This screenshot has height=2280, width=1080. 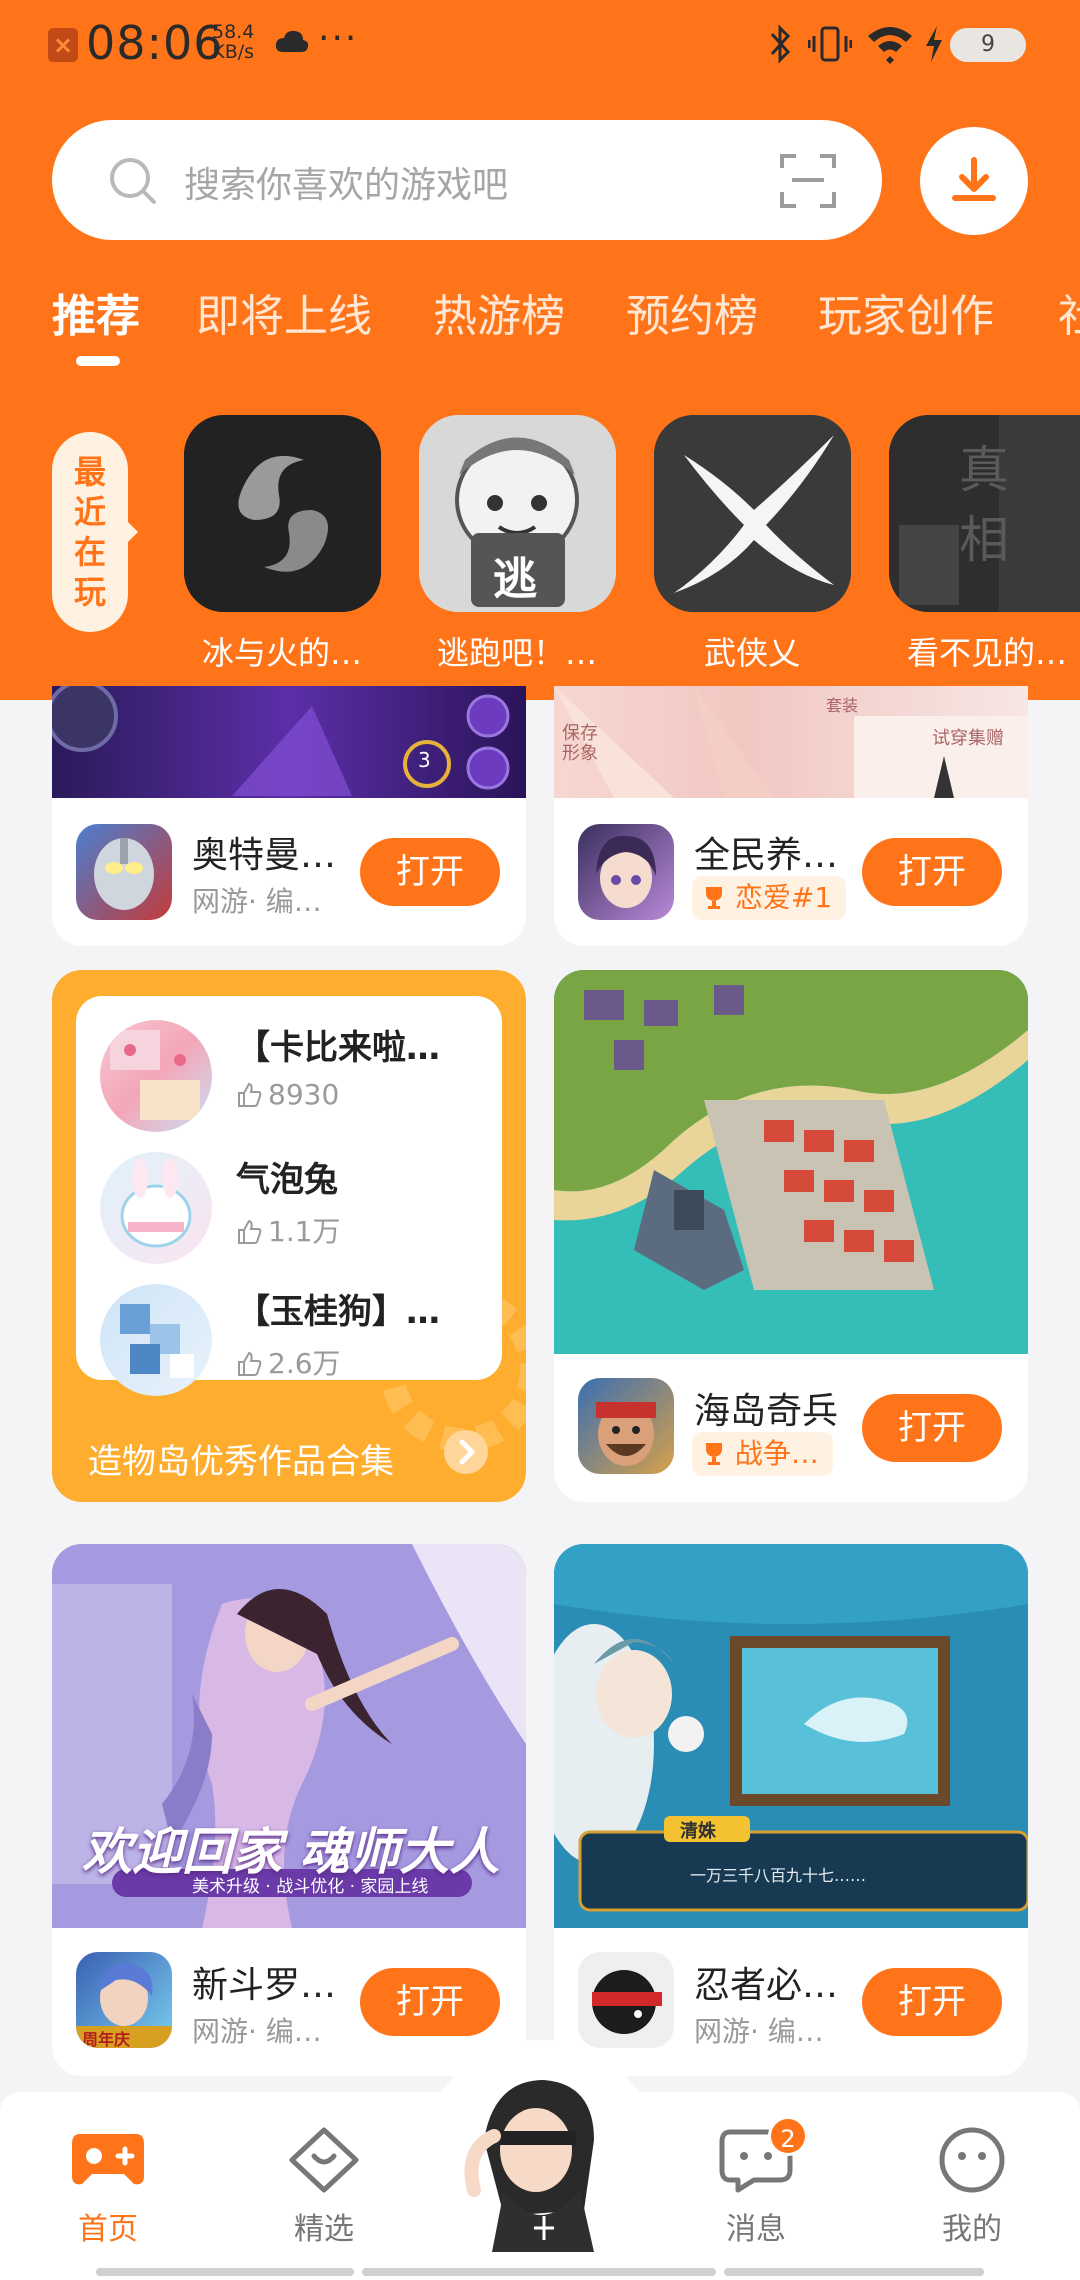 What do you see at coordinates (106, 2039) in the screenshot?
I see `app-icon-text: 周年庆` at bounding box center [106, 2039].